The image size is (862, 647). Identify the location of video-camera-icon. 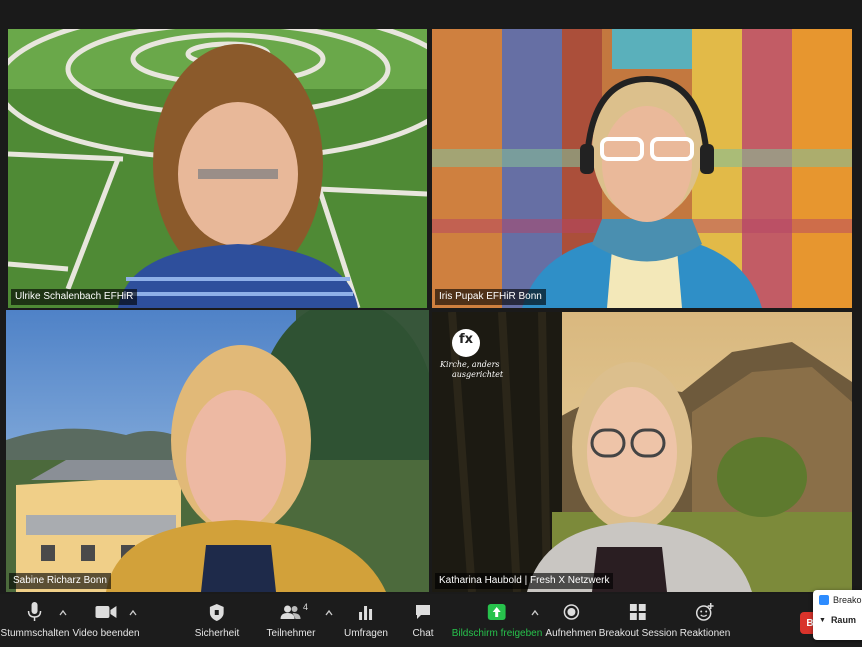
(105, 612).